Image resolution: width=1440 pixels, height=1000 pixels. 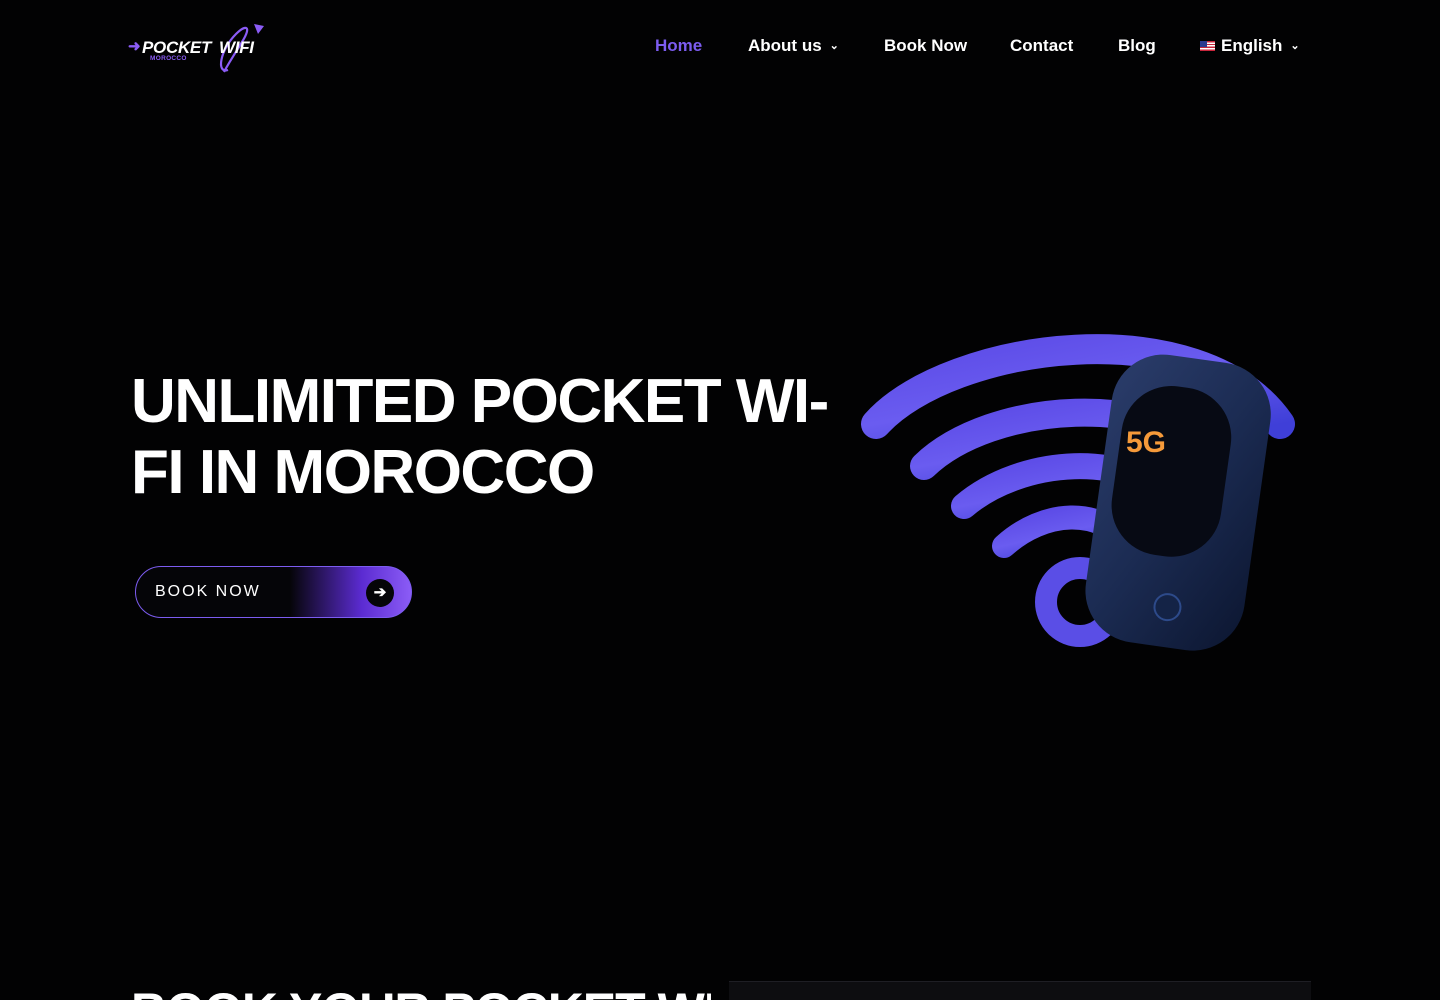 I want to click on hero-title-line-2: FI IN MOROCCO, so click(x=363, y=472).